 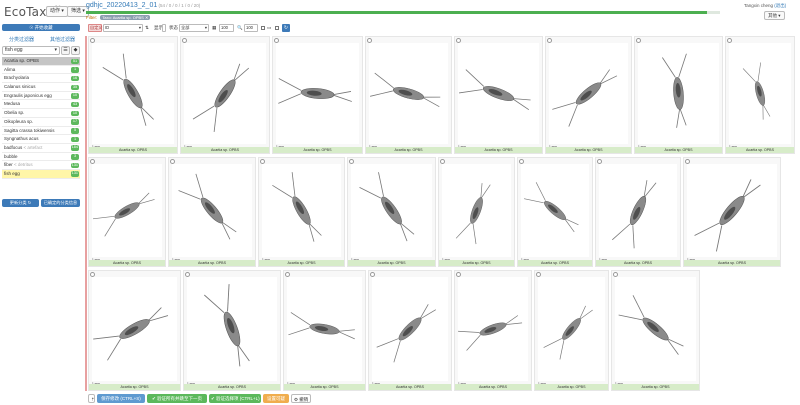 What do you see at coordinates (194, 28) in the screenshot?
I see `state-select: 全部 ▾` at bounding box center [194, 28].